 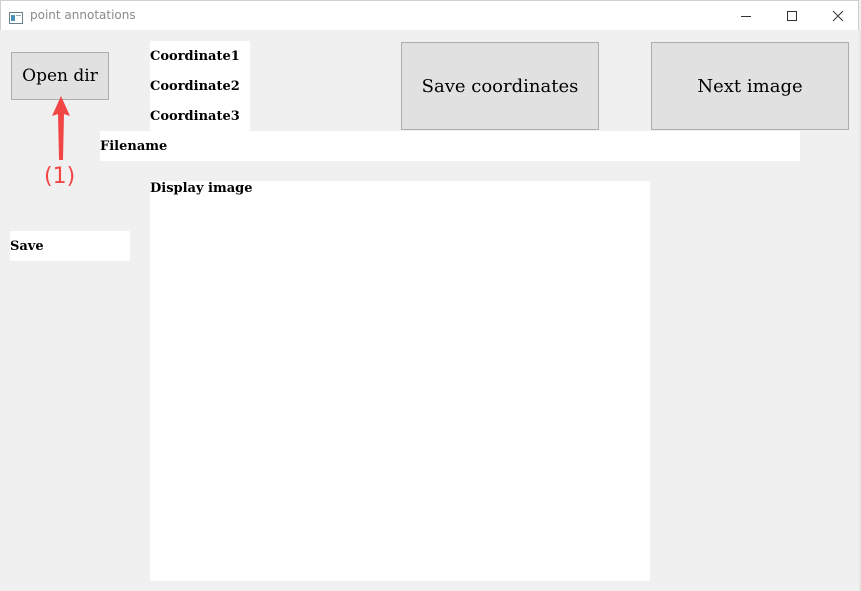 What do you see at coordinates (16, 16) in the screenshot?
I see `app-icon` at bounding box center [16, 16].